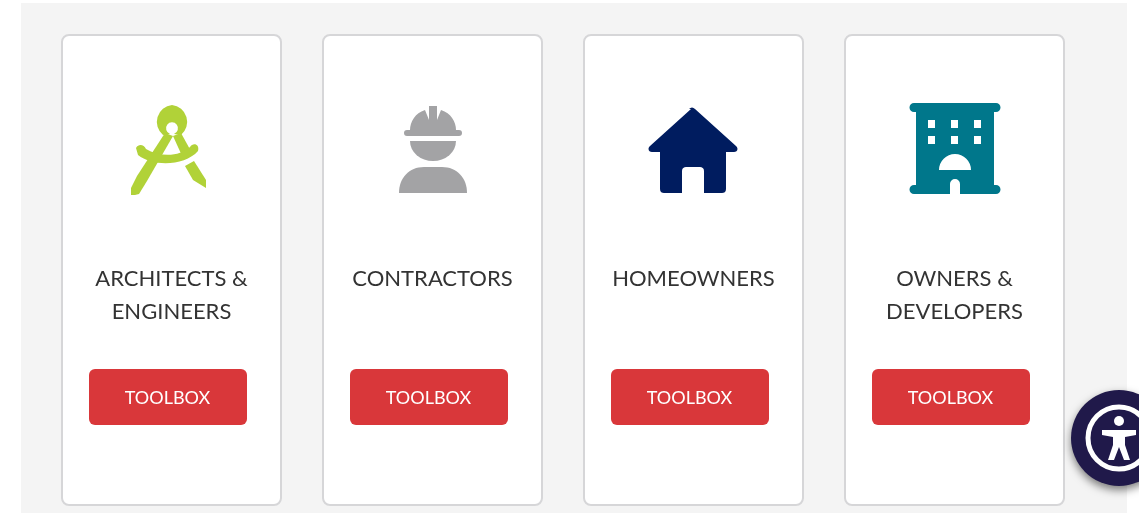  Describe the element at coordinates (1111, 438) in the screenshot. I see `accessibility-icon` at that location.